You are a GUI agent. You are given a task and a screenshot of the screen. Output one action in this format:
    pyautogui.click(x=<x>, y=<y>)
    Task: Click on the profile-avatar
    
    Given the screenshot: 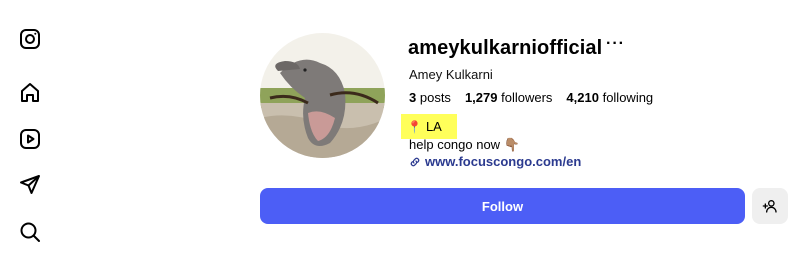 What is the action you would take?
    pyautogui.click(x=322, y=95)
    